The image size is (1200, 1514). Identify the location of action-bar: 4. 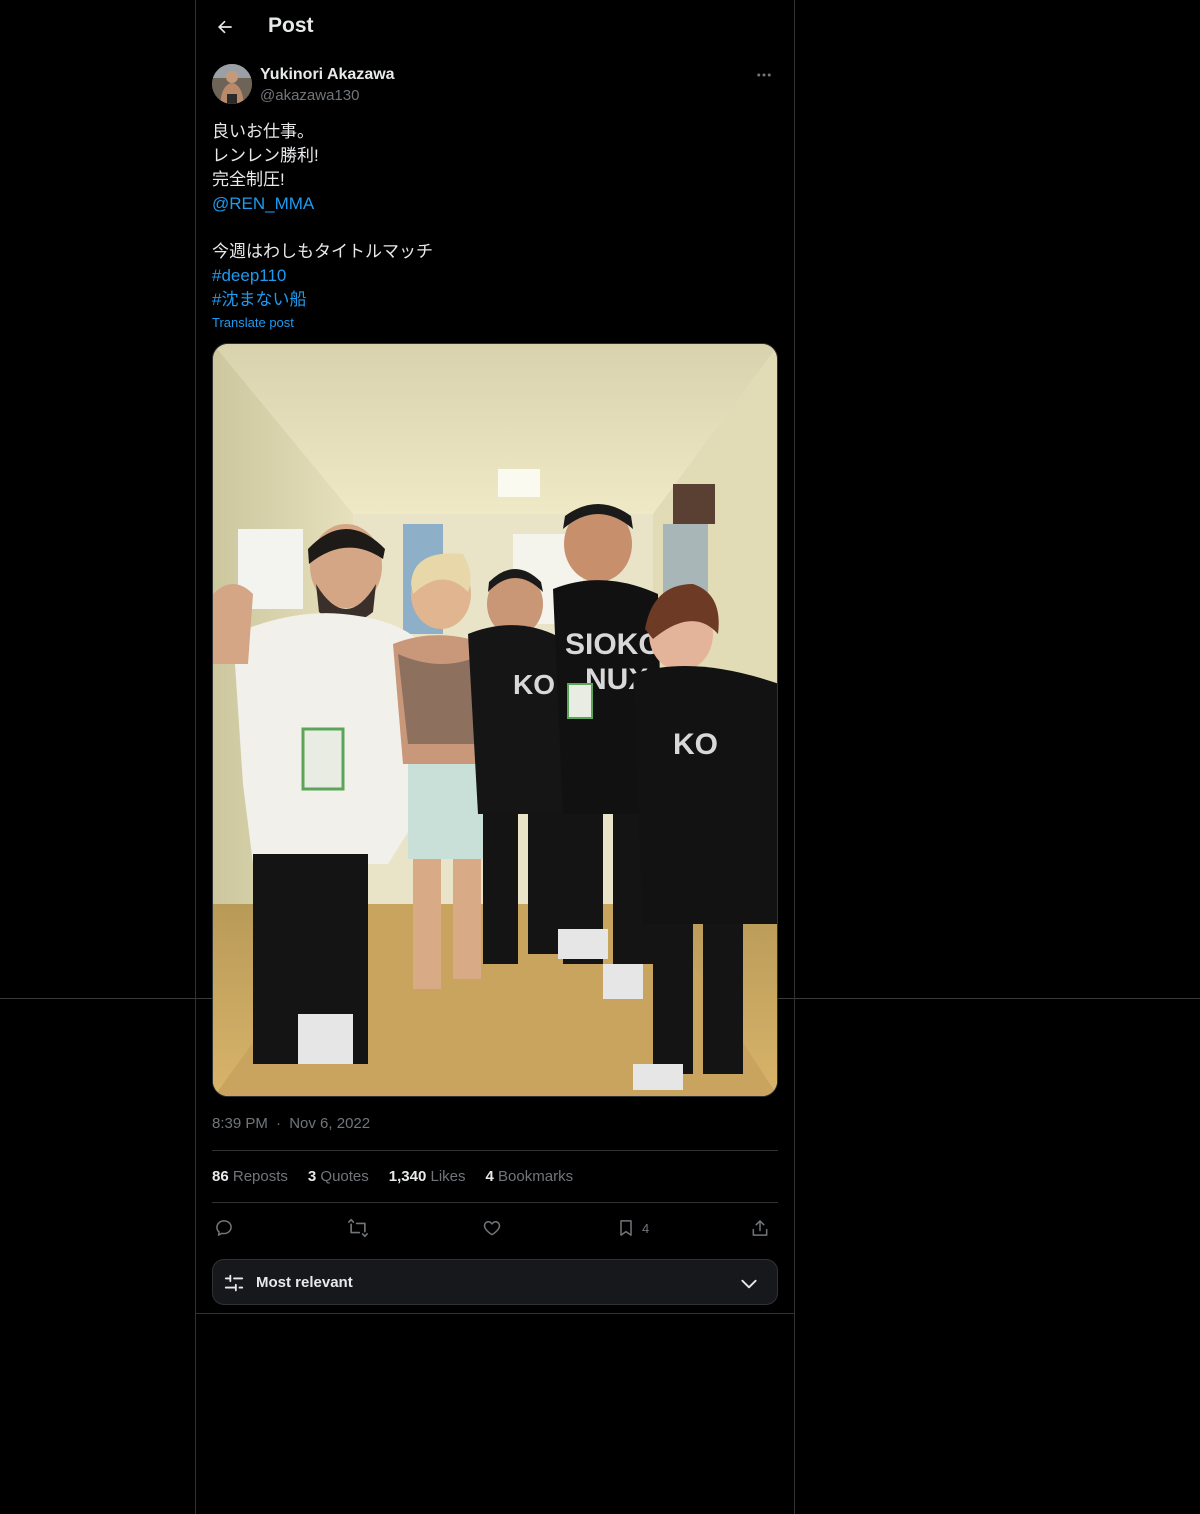
(495, 1228).